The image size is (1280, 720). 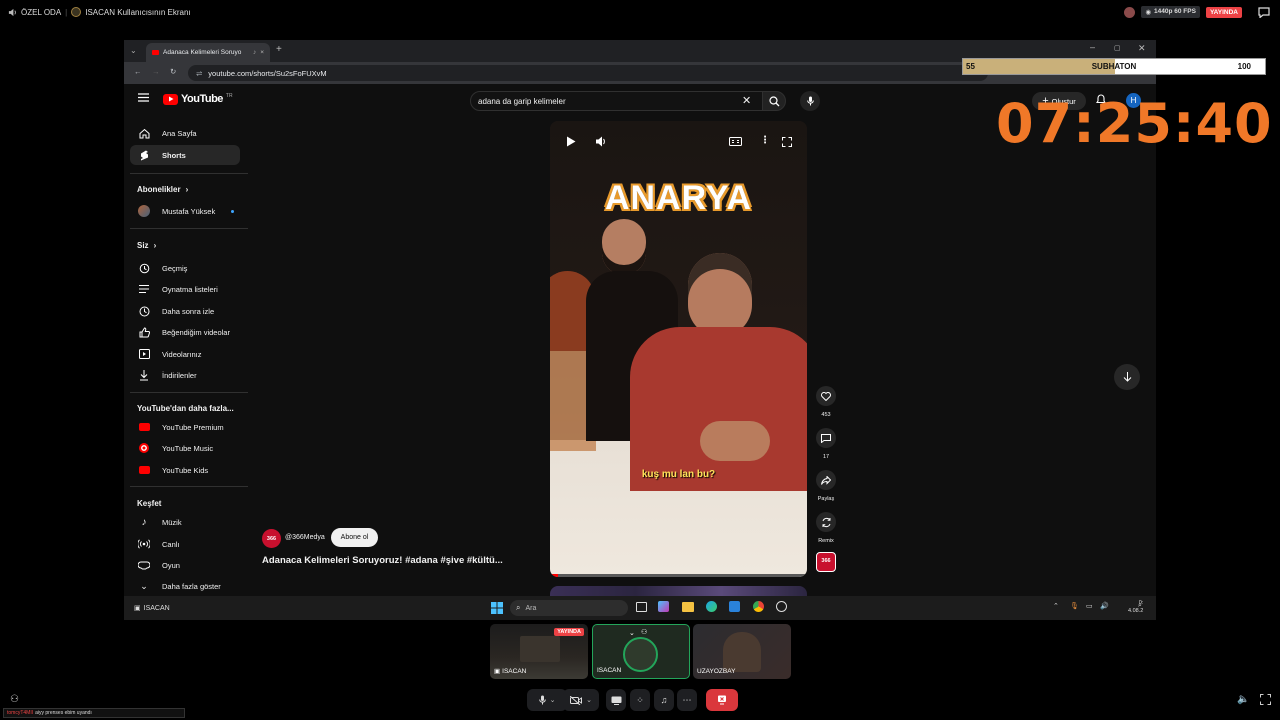 I want to click on windows-taskbar: ▣ ISACAN ⌕ Ara ⌃ 🎙 ▭ 🔊 0: 4.08.2 ⌕, so click(x=640, y=608).